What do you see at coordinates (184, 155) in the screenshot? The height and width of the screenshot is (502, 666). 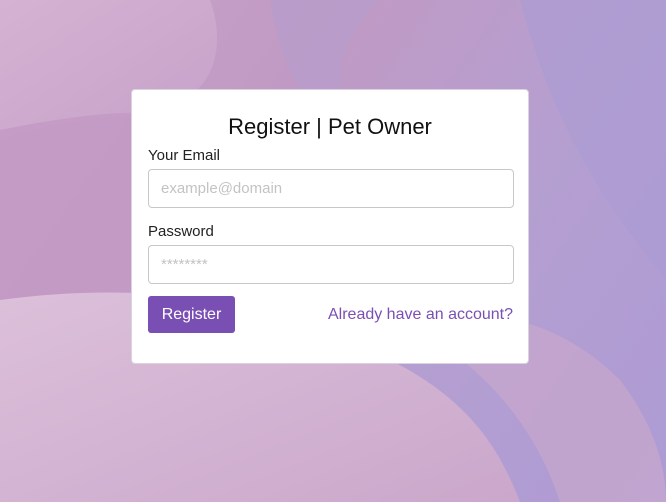 I see `email-label: Your Email` at bounding box center [184, 155].